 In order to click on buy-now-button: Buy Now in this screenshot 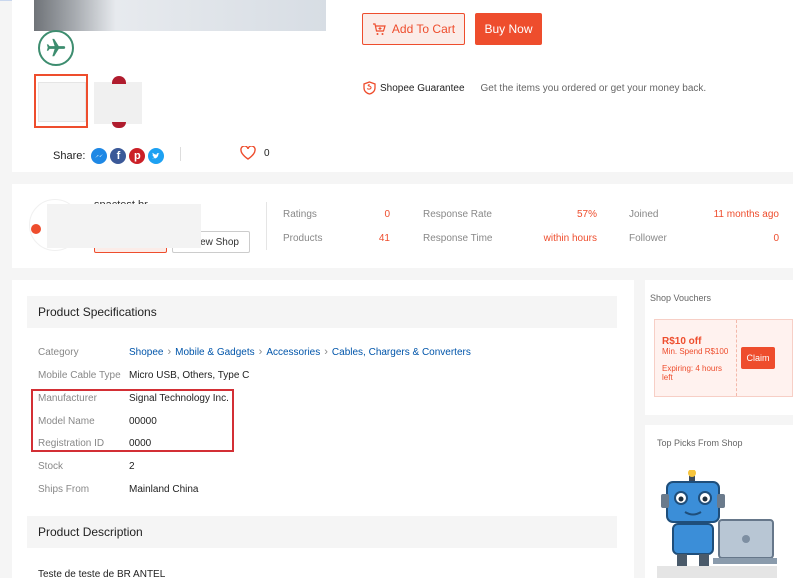, I will do `click(508, 29)`.